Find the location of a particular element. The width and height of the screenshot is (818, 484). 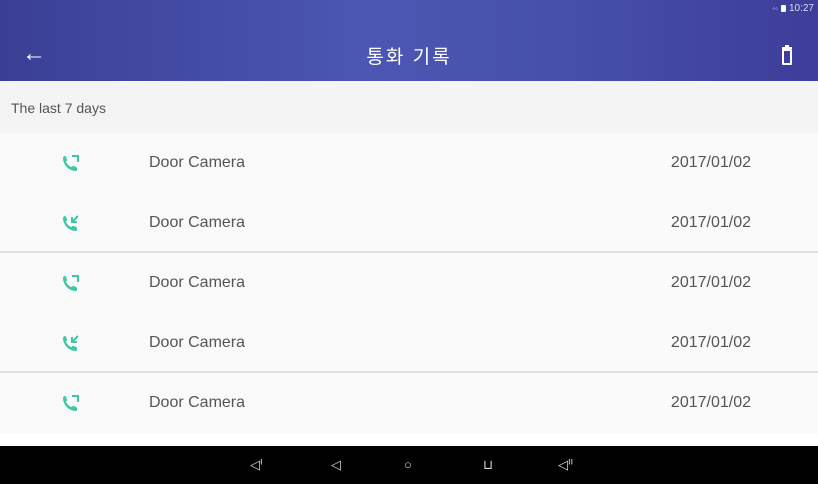

volume-down-icon: ◁ᑊ is located at coordinates (256, 465).